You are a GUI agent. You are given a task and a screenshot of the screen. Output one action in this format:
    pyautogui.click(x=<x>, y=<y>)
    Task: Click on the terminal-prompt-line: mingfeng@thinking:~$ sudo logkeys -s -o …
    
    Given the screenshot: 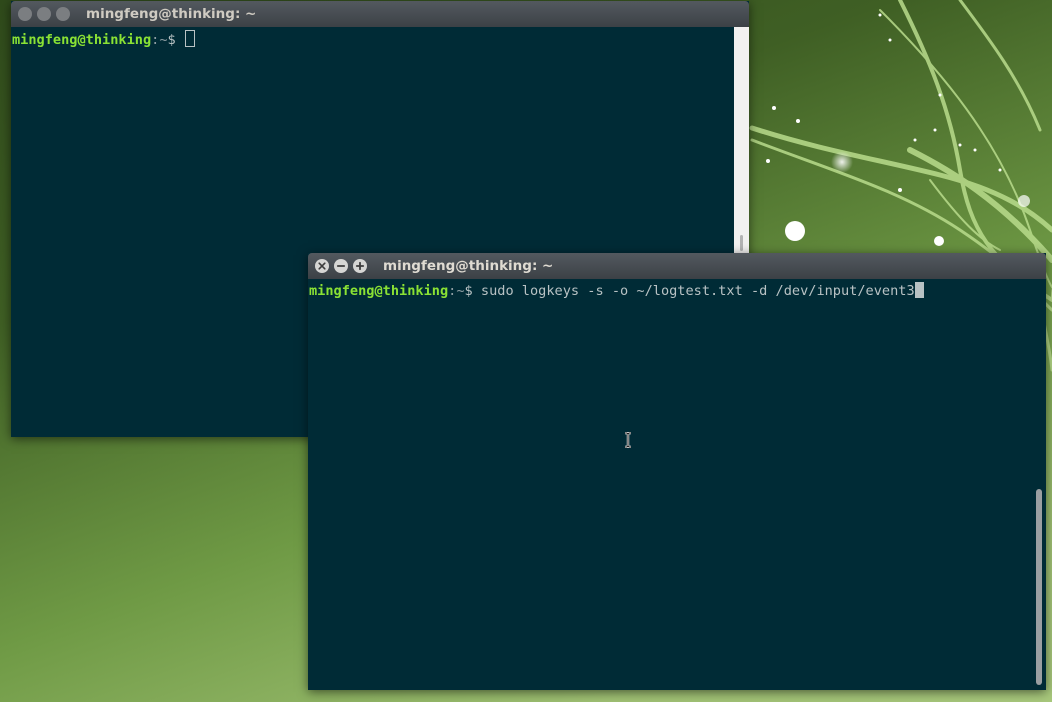 What is the action you would take?
    pyautogui.click(x=616, y=291)
    